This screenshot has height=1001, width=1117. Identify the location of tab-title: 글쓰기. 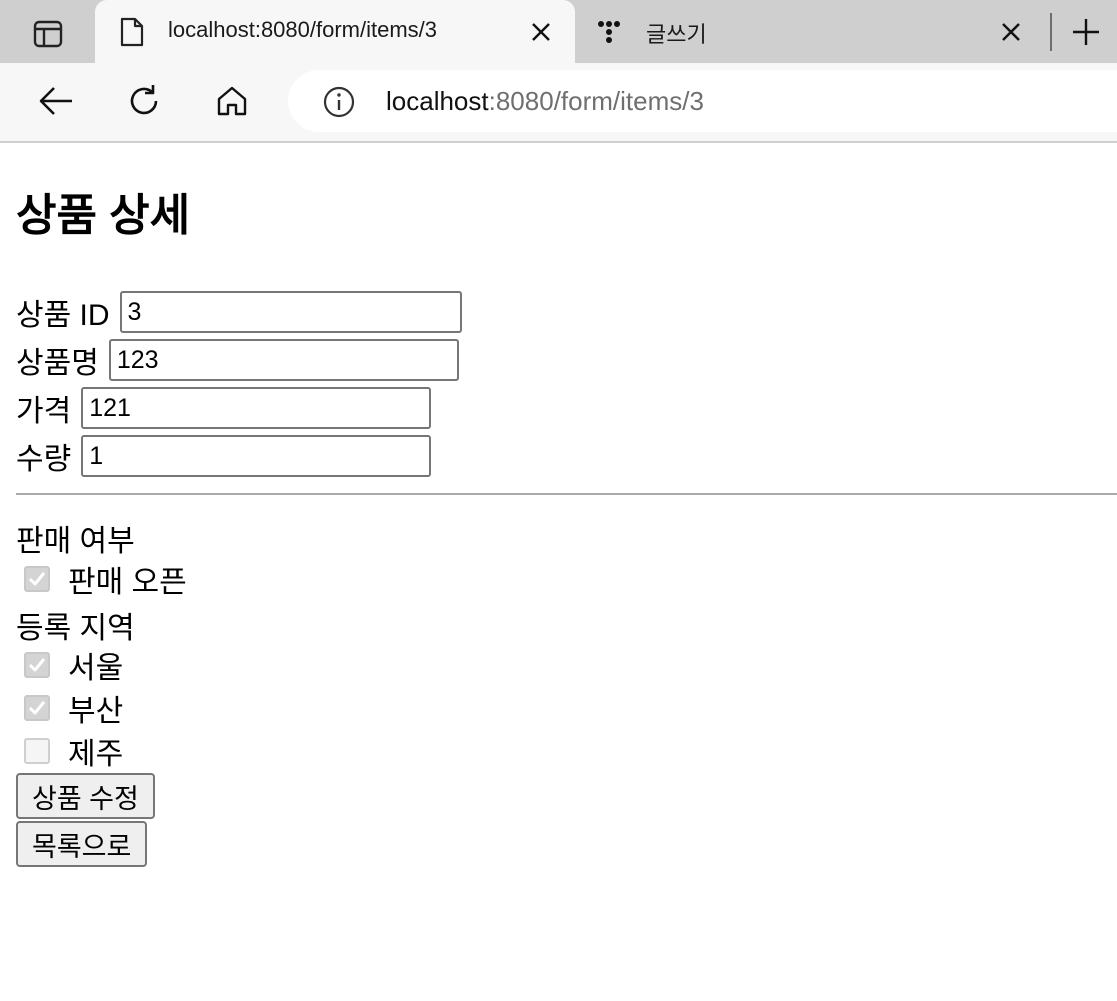
(676, 34).